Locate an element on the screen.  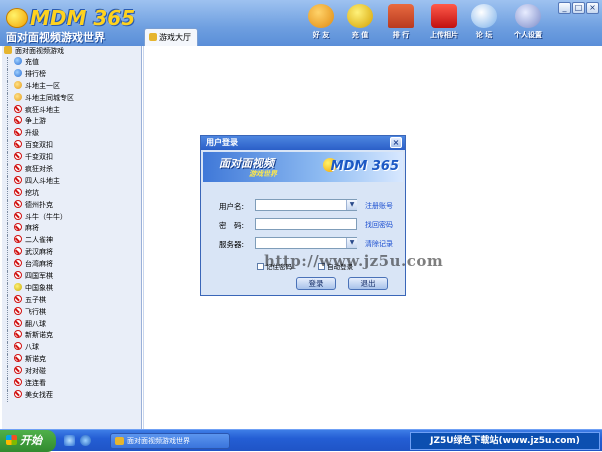
sidebar-item: 美女找茬 is located at coordinates (71, 395).